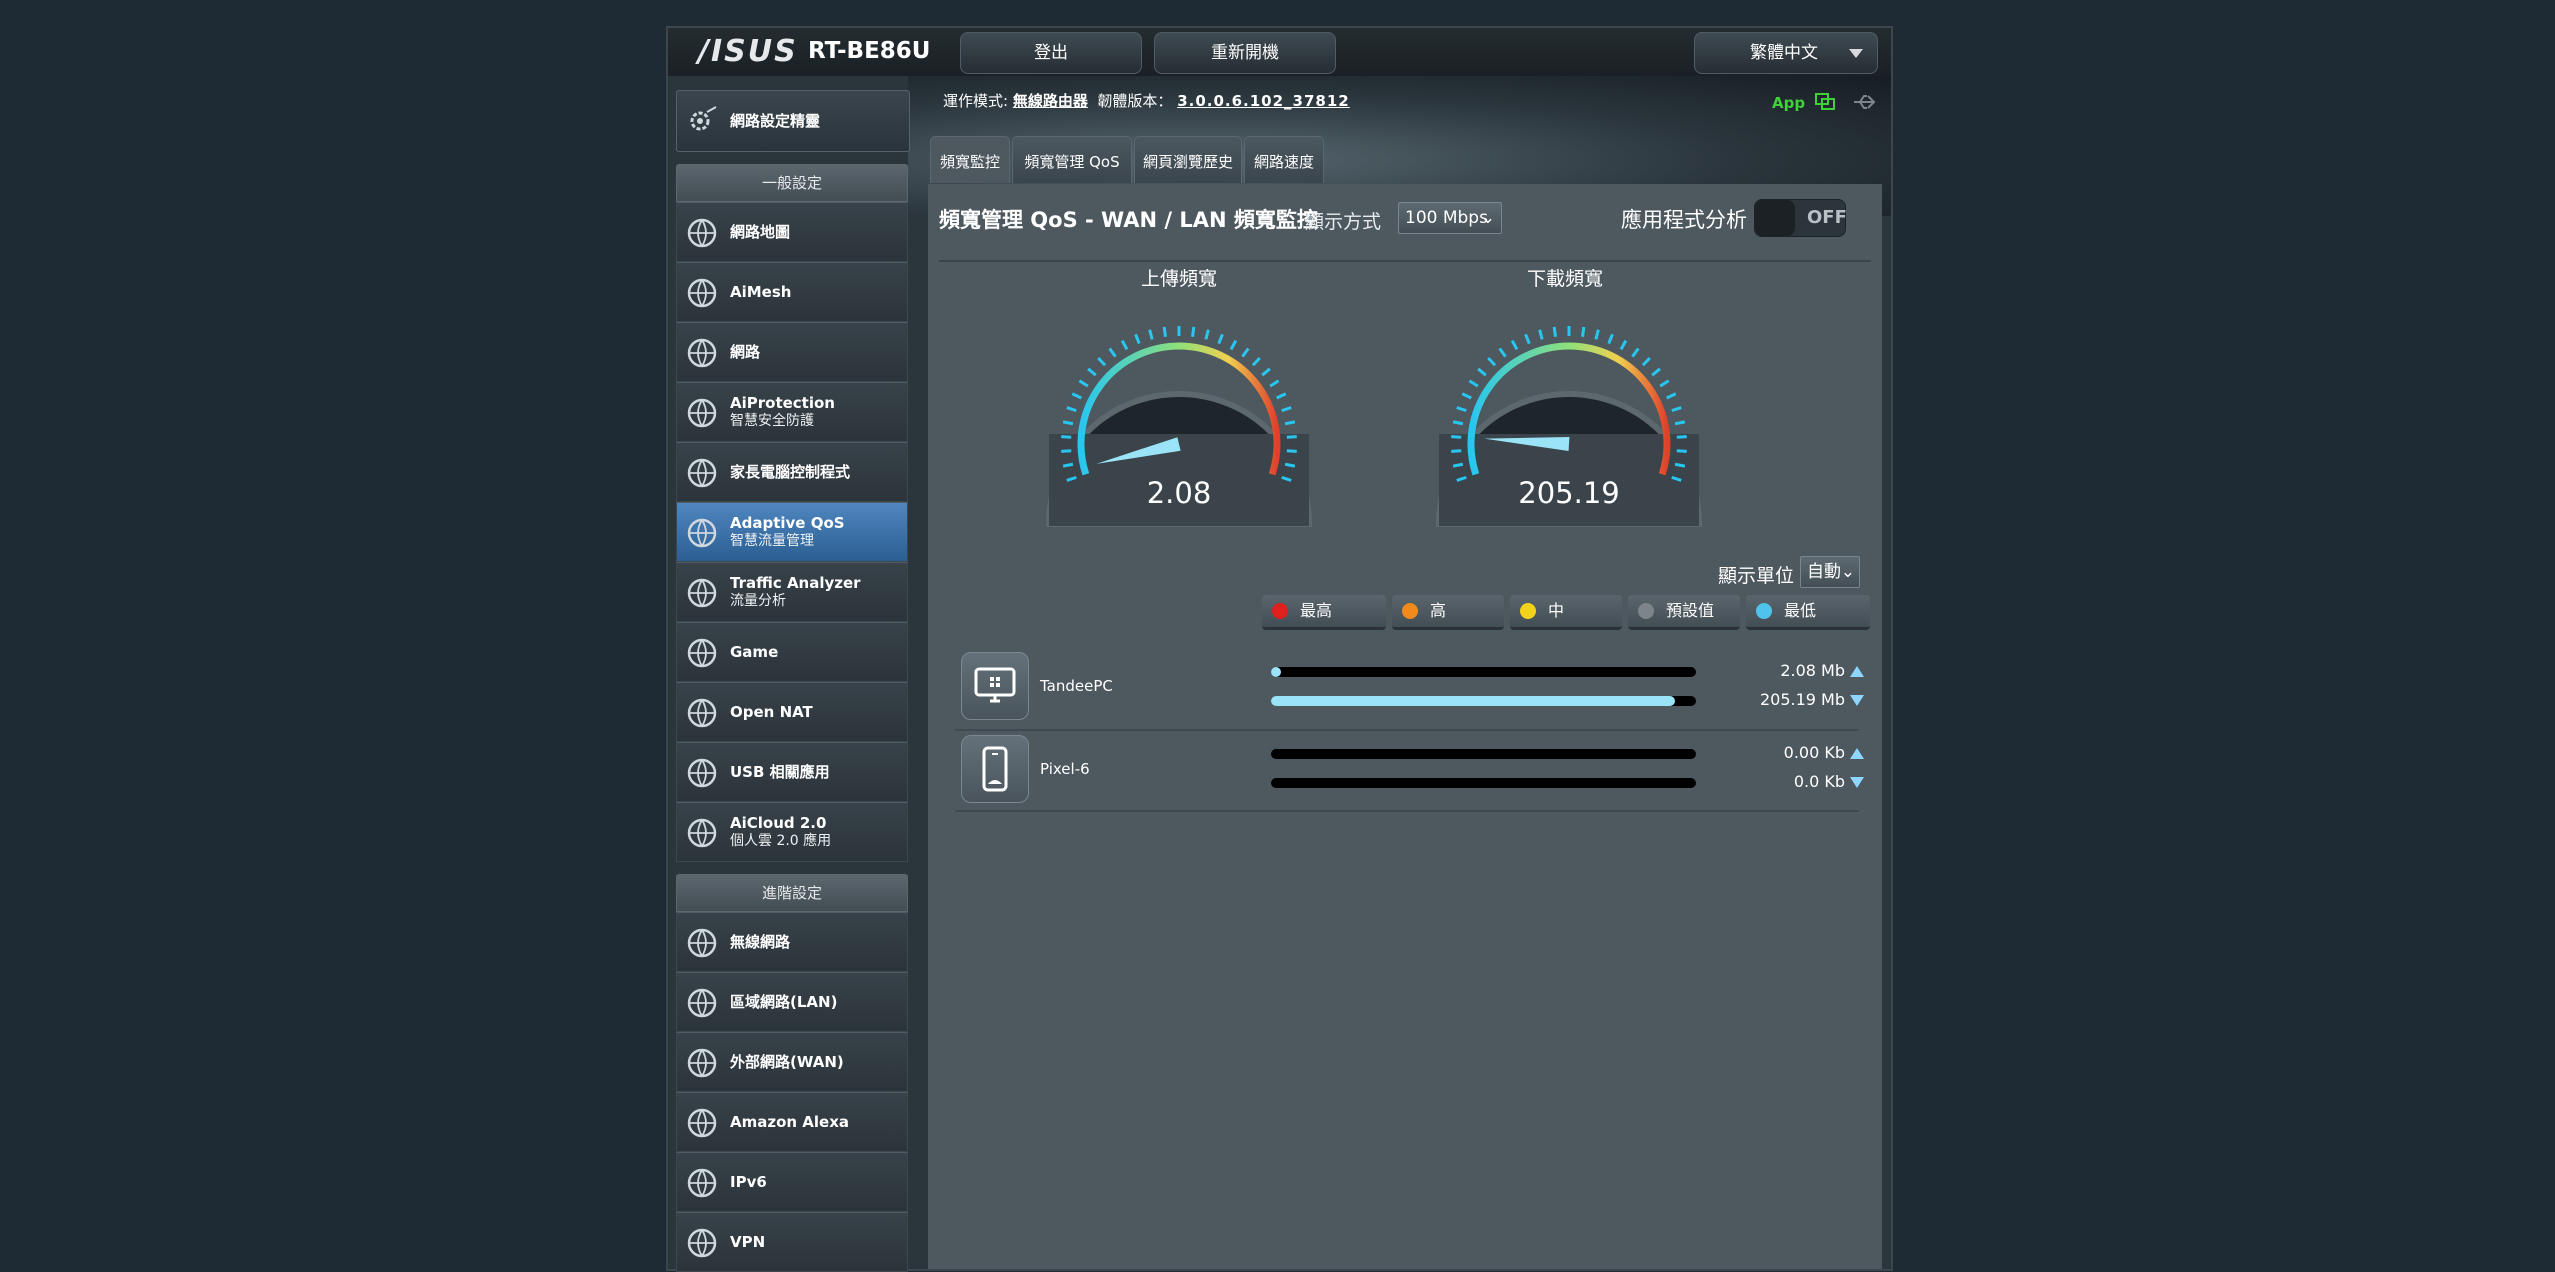 The height and width of the screenshot is (1272, 2555). What do you see at coordinates (792, 232) in the screenshot?
I see `sidebar-item-network-map: 網路地圖` at bounding box center [792, 232].